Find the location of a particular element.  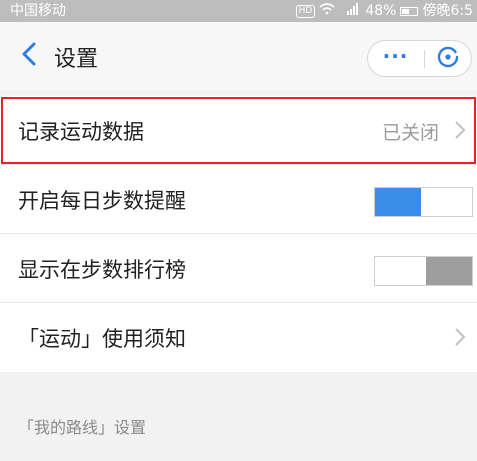

battery-icon is located at coordinates (409, 11).